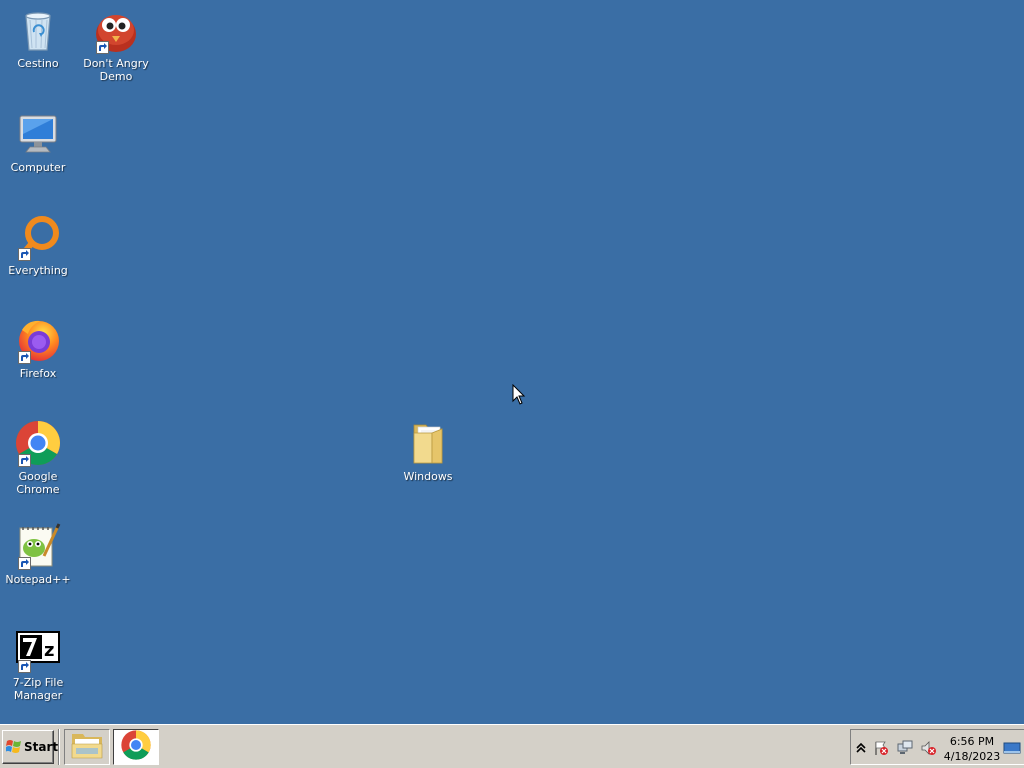  What do you see at coordinates (38, 483) in the screenshot?
I see `desktop-icon-label: Google Chrome` at bounding box center [38, 483].